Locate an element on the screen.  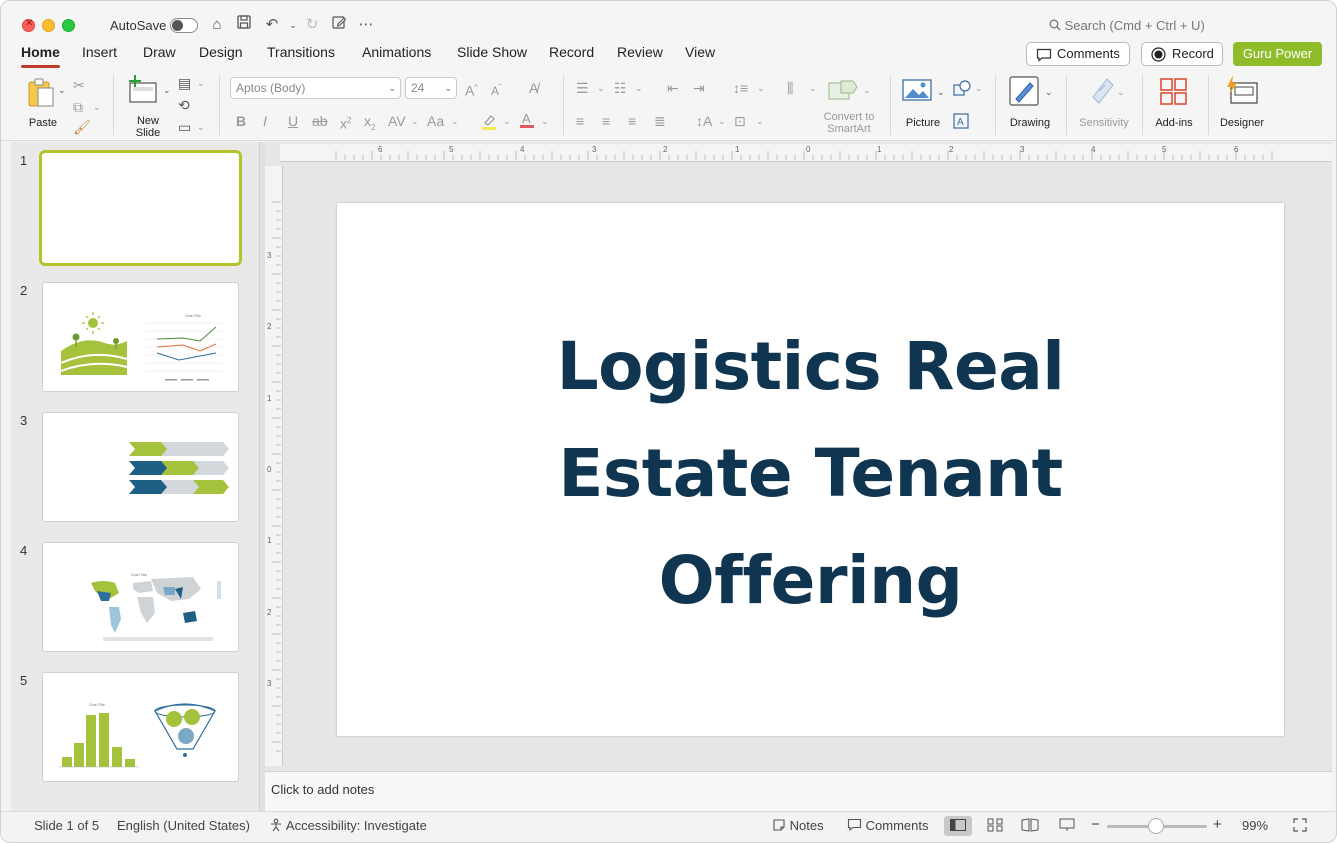
copy-icon: ⧉ is located at coordinates (78, 107).